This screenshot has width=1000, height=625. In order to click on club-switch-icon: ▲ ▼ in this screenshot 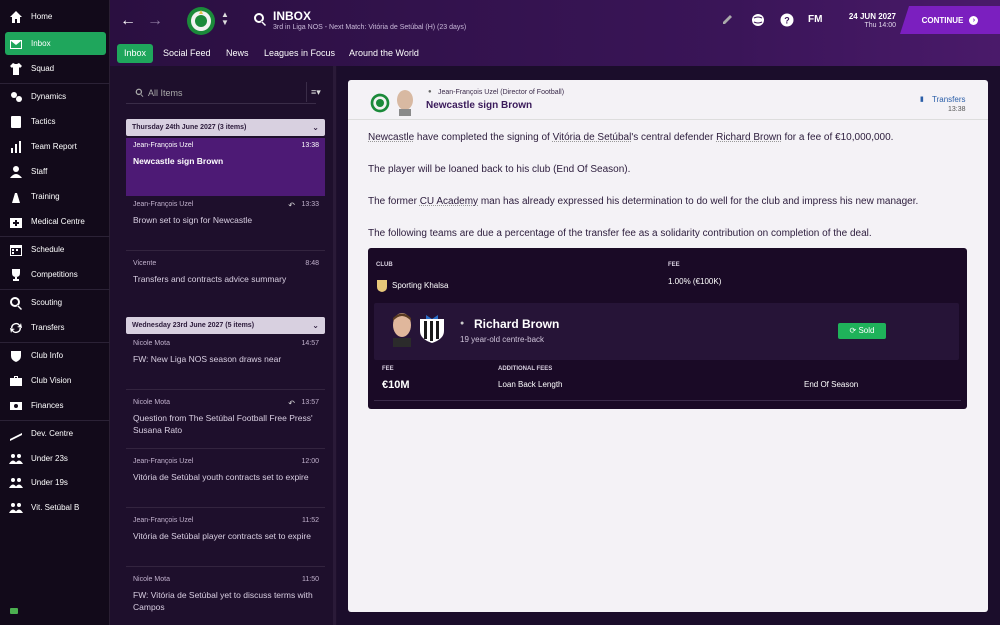, I will do `click(225, 19)`.